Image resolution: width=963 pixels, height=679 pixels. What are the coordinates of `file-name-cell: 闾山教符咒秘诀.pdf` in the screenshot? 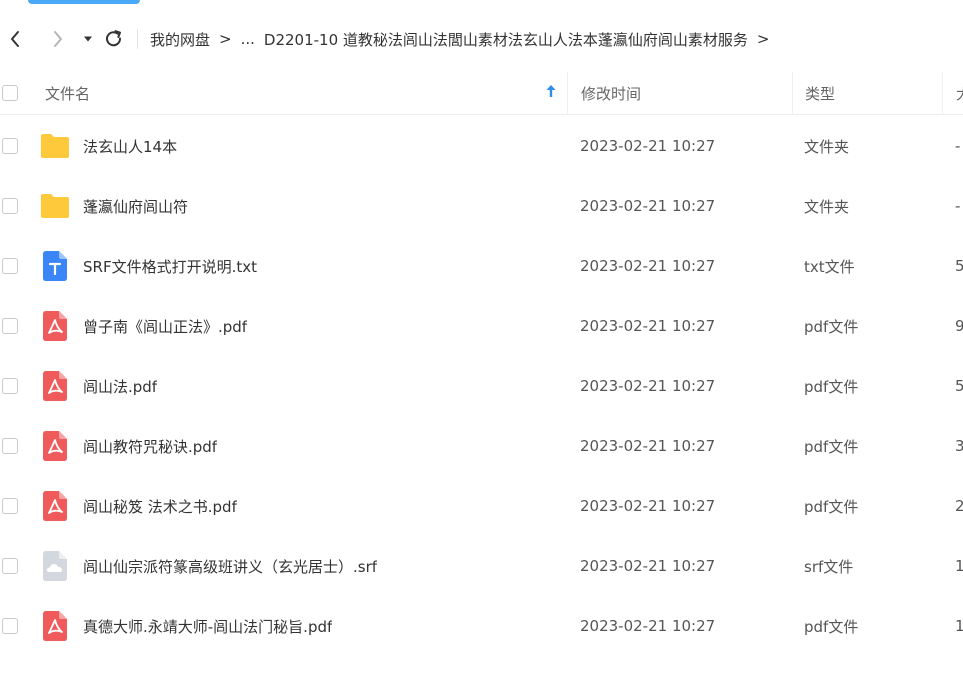 It's located at (303, 446).